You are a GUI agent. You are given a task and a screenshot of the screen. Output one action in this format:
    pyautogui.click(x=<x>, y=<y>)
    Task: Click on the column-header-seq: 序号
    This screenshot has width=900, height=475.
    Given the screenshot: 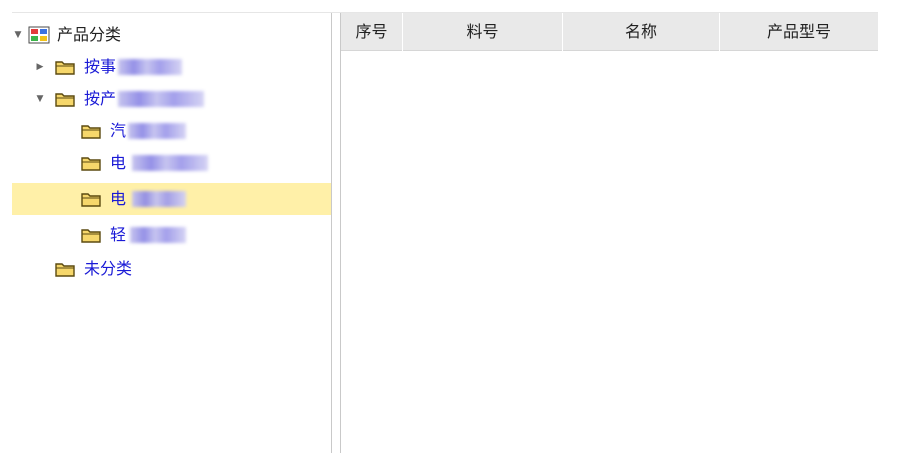 What is the action you would take?
    pyautogui.click(x=372, y=32)
    